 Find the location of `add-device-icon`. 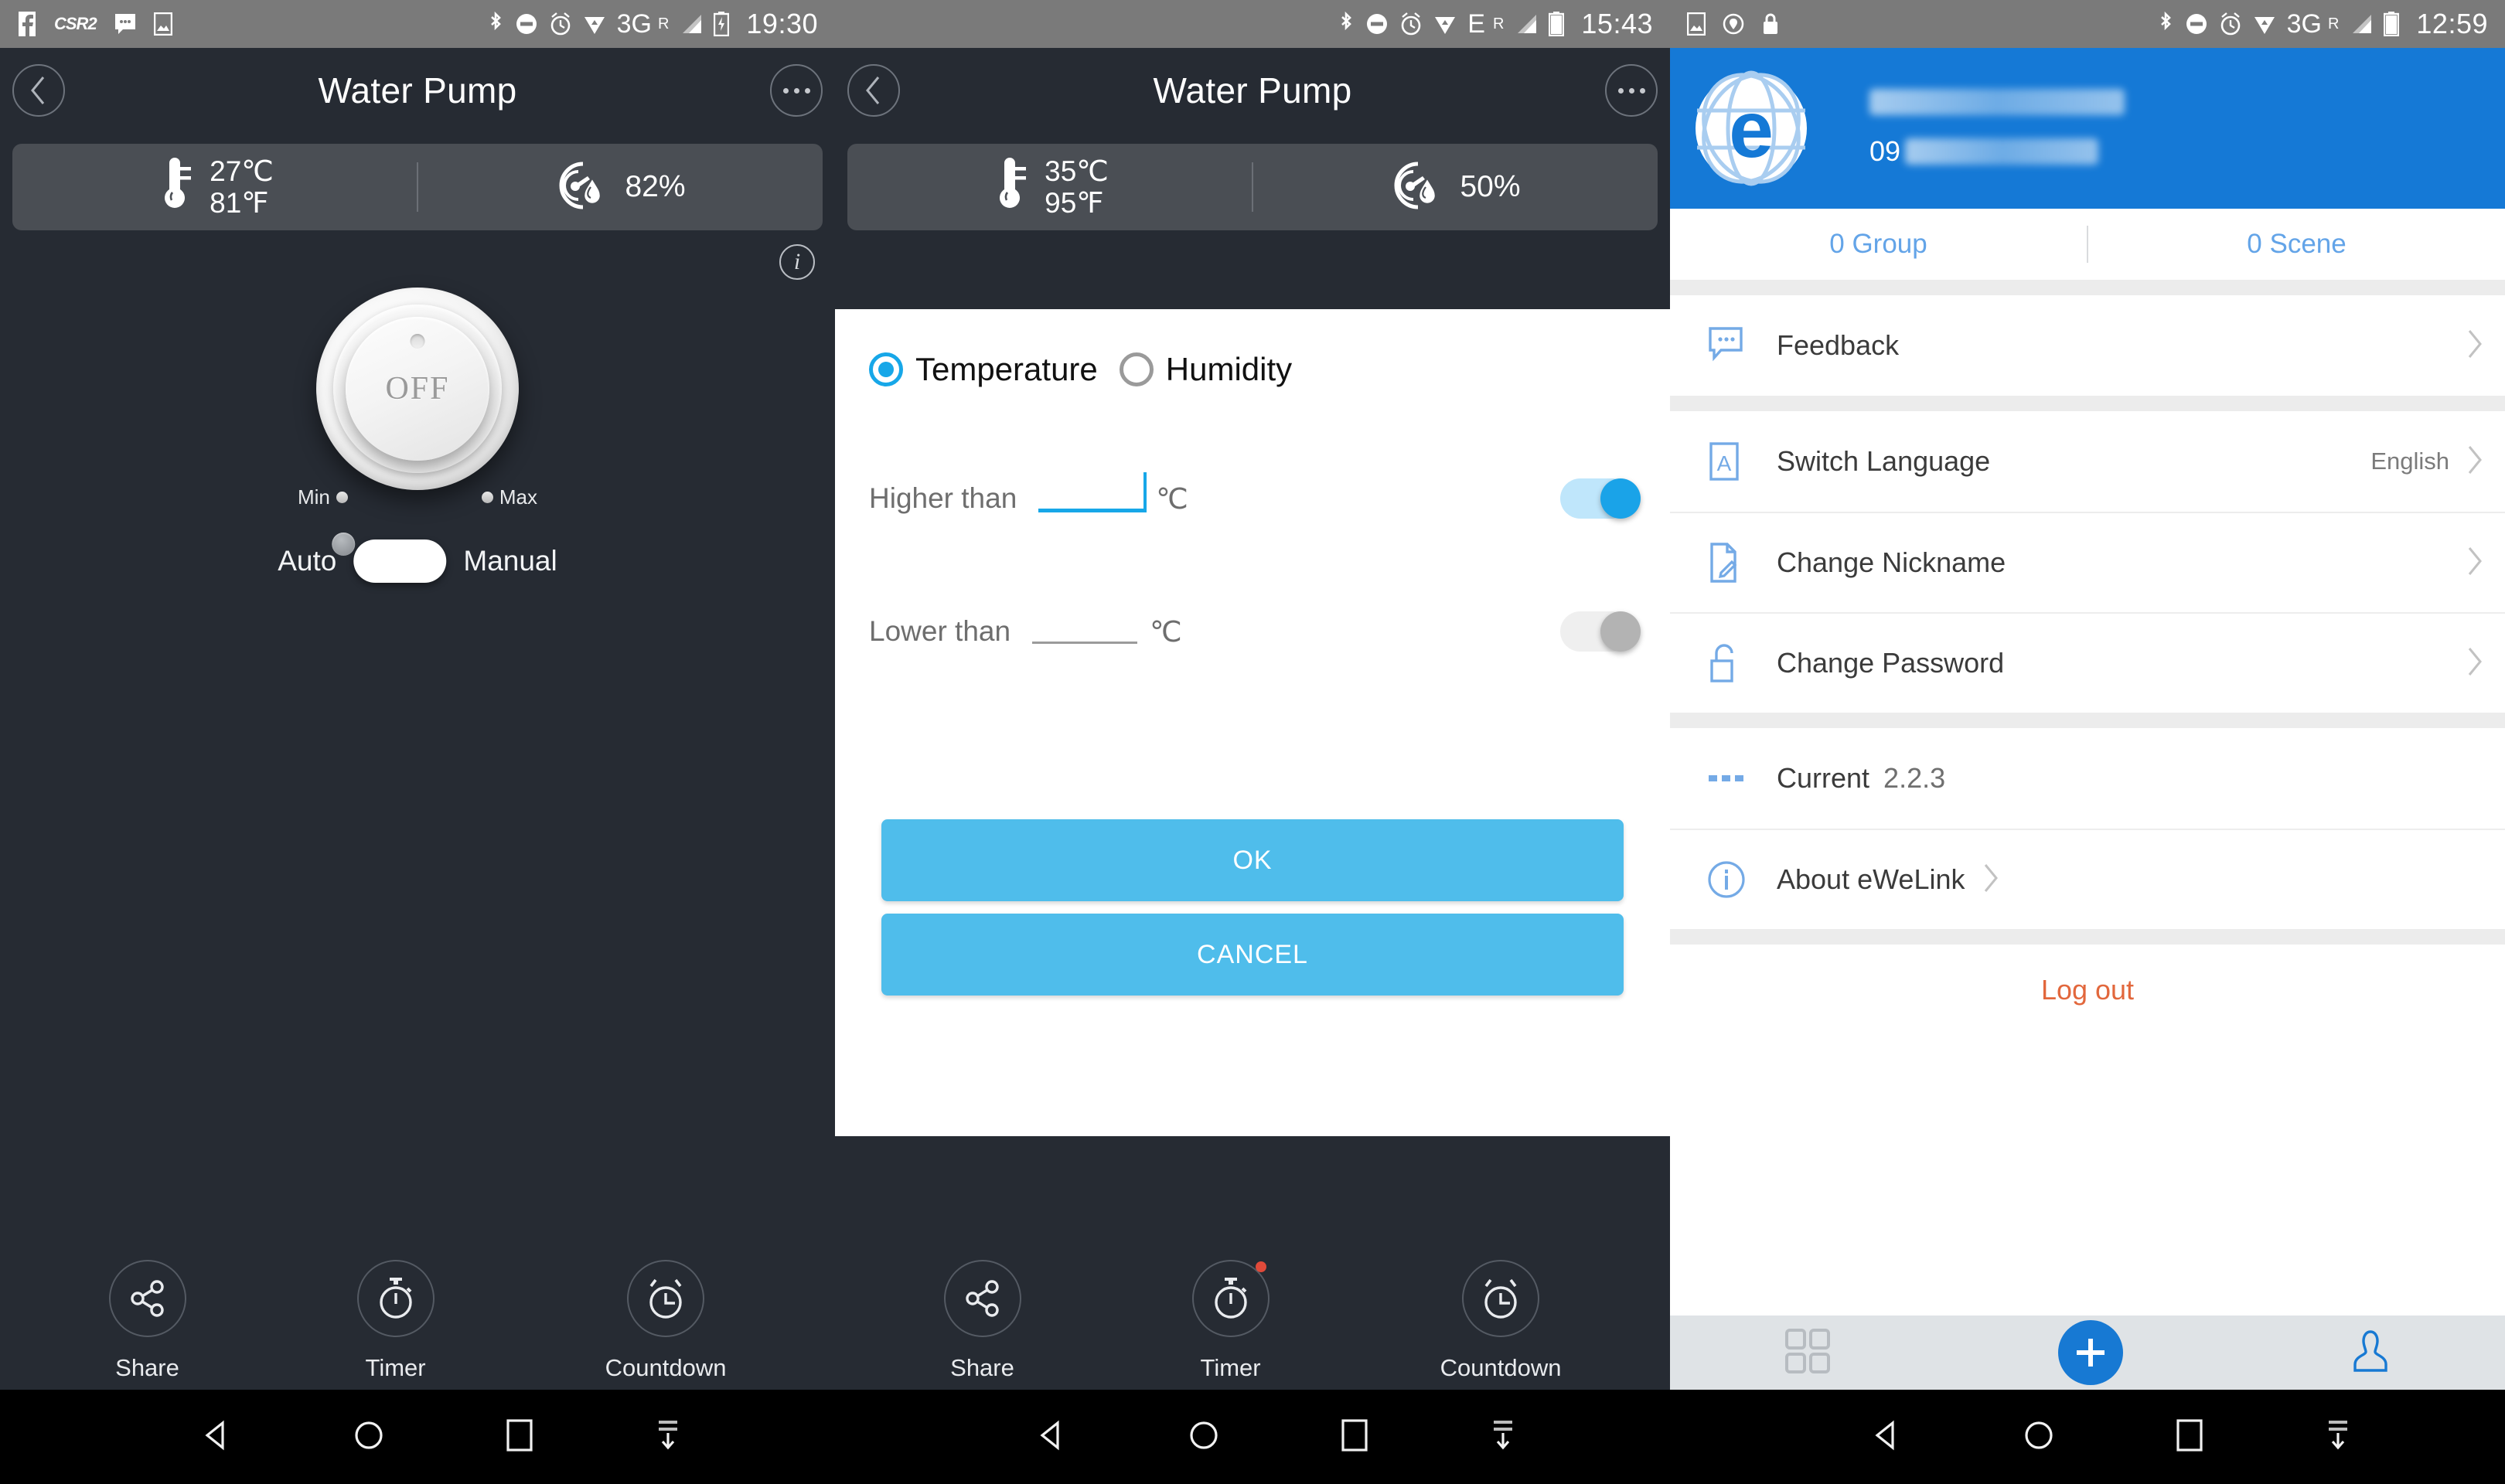

add-device-icon is located at coordinates (2090, 1352).